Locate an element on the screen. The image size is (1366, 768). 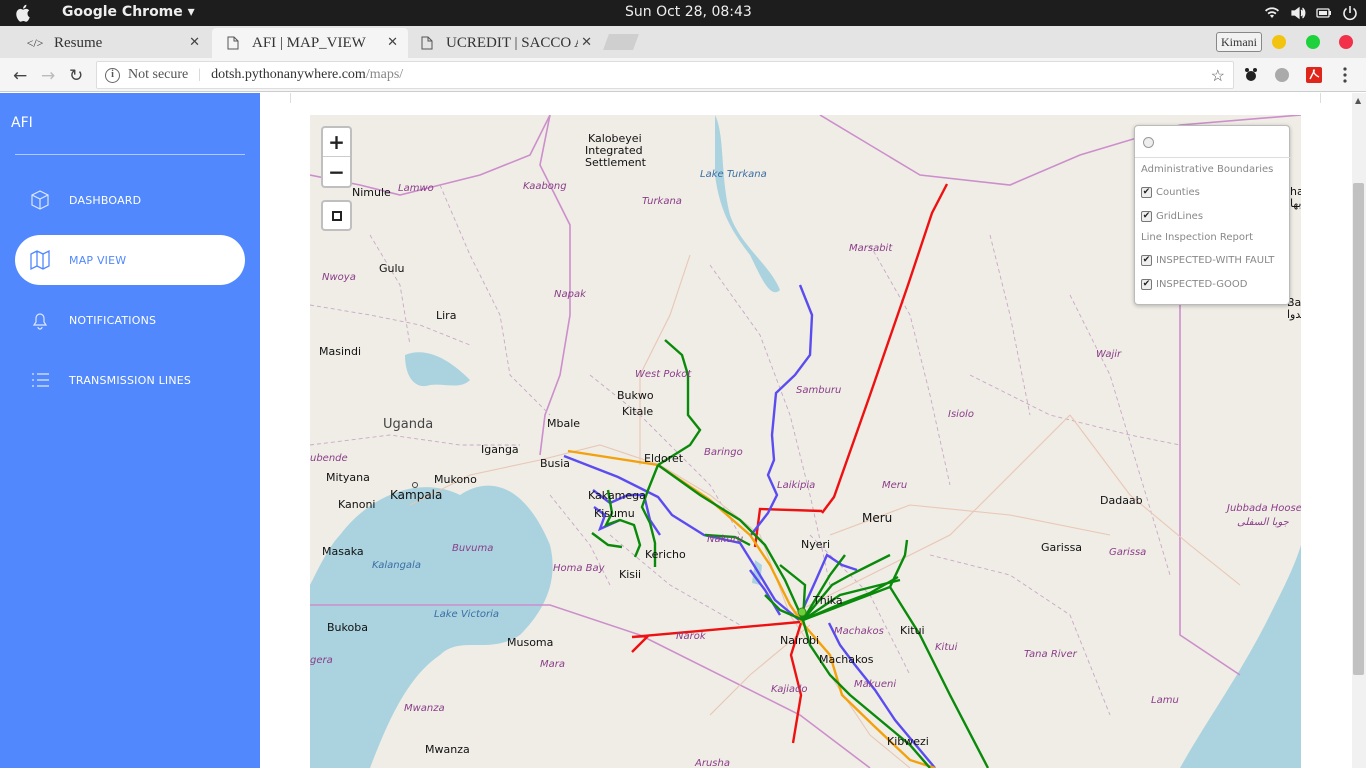
map-label: Samburu is located at coordinates (819, 390).